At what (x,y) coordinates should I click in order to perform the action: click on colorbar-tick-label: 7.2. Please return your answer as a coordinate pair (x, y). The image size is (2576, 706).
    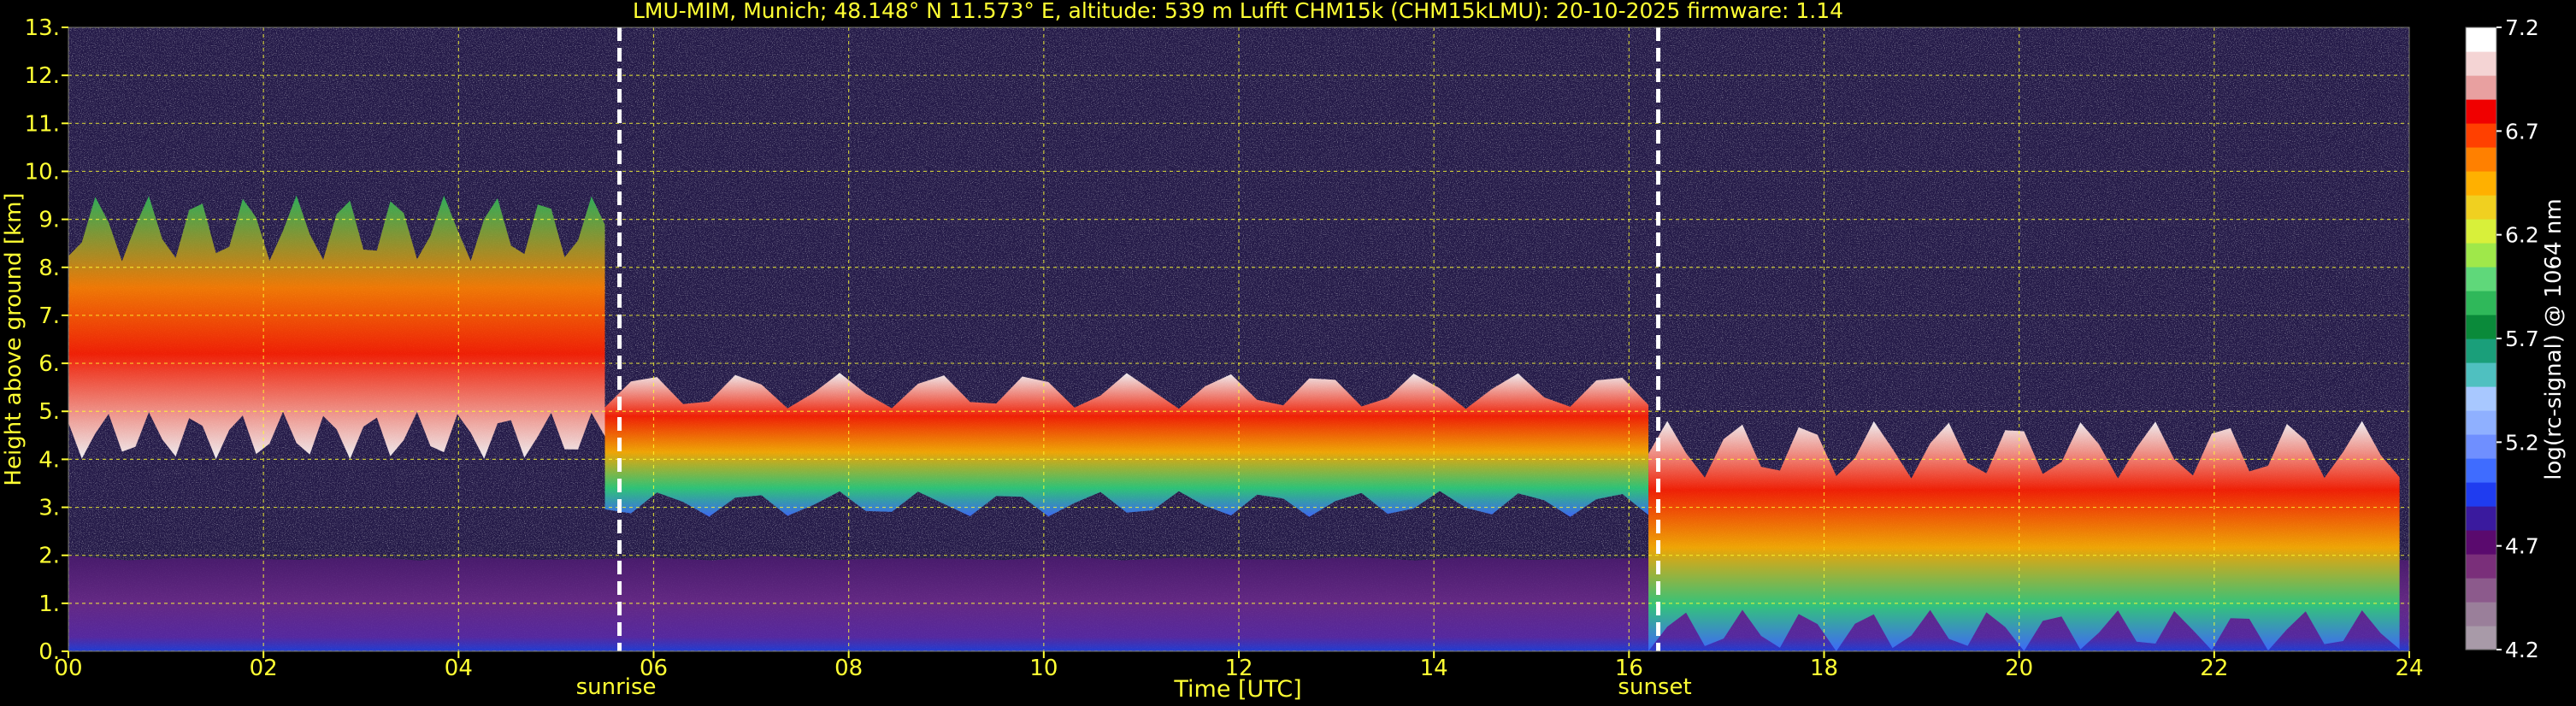
    Looking at the image, I should click on (2522, 27).